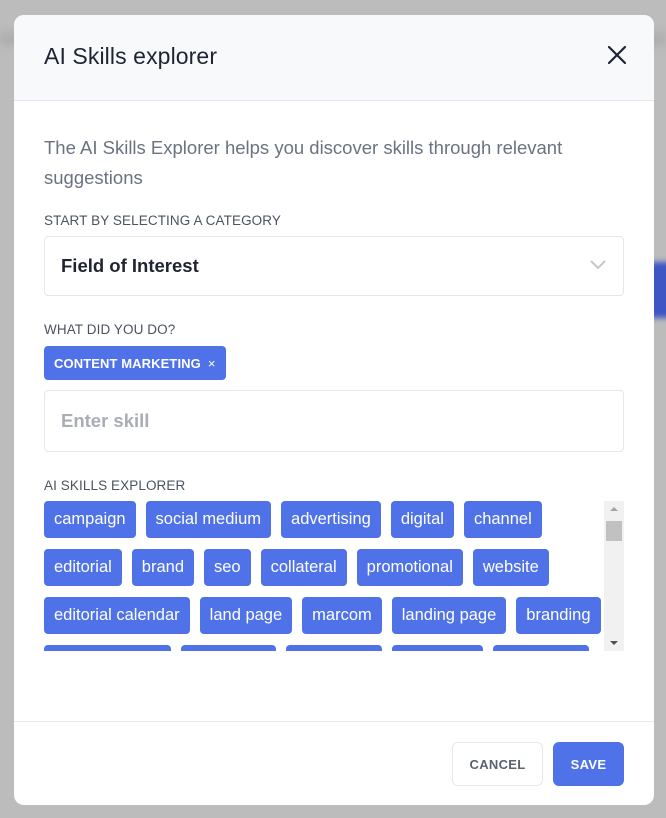 The image size is (666, 818). I want to click on dialog-title: AI Skills explorer, so click(131, 56).